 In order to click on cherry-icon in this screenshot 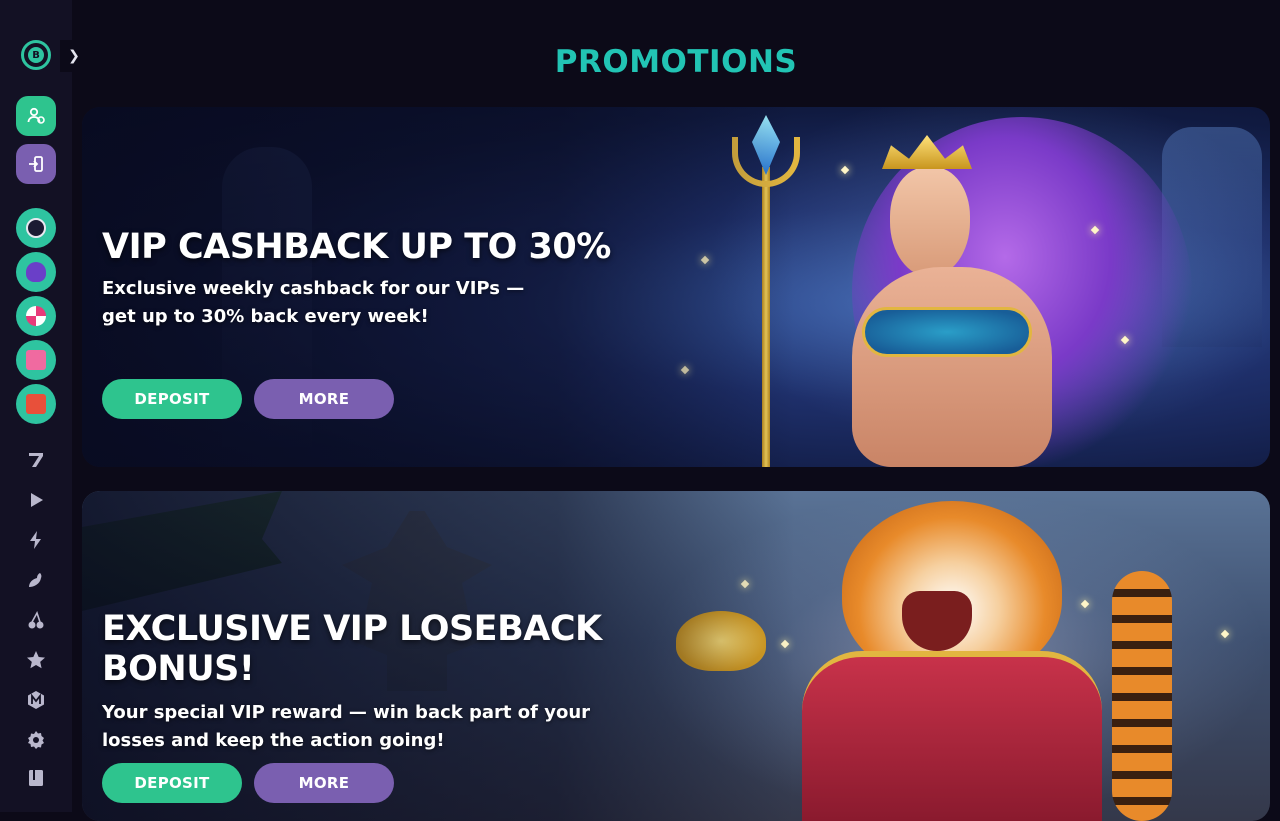, I will do `click(36, 620)`.